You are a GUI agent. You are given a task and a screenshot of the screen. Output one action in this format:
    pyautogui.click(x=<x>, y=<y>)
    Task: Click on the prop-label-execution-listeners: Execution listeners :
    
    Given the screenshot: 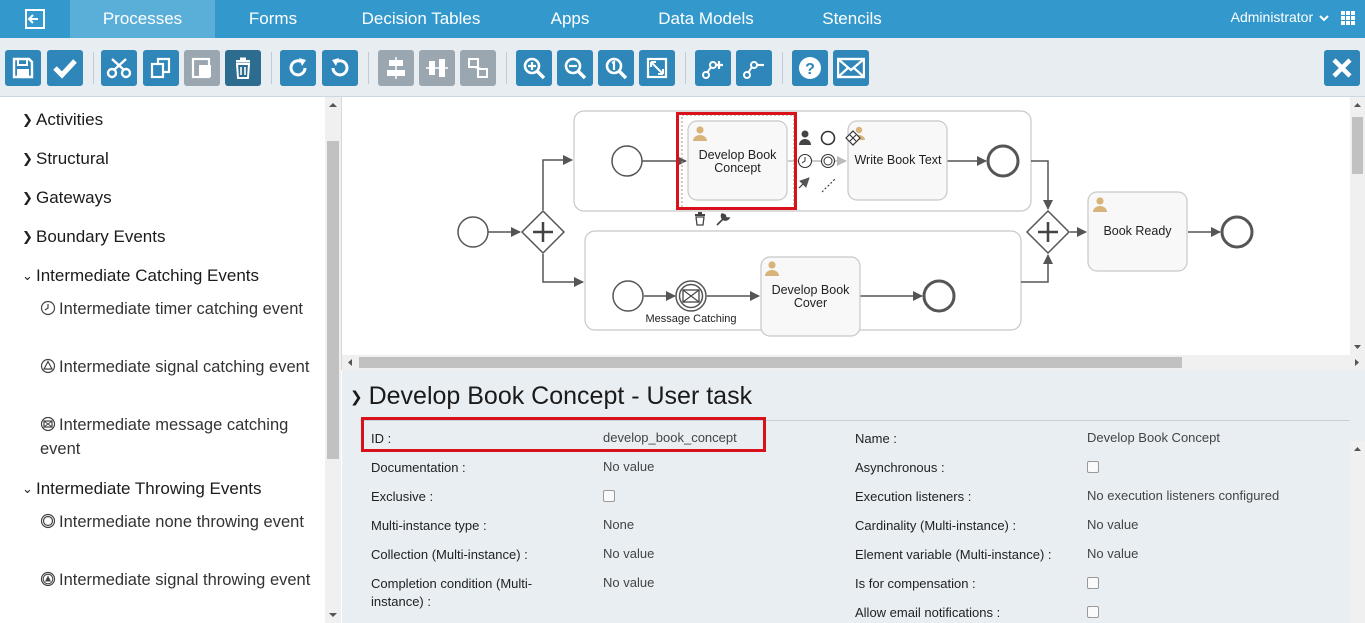 What is the action you would take?
    pyautogui.click(x=913, y=496)
    